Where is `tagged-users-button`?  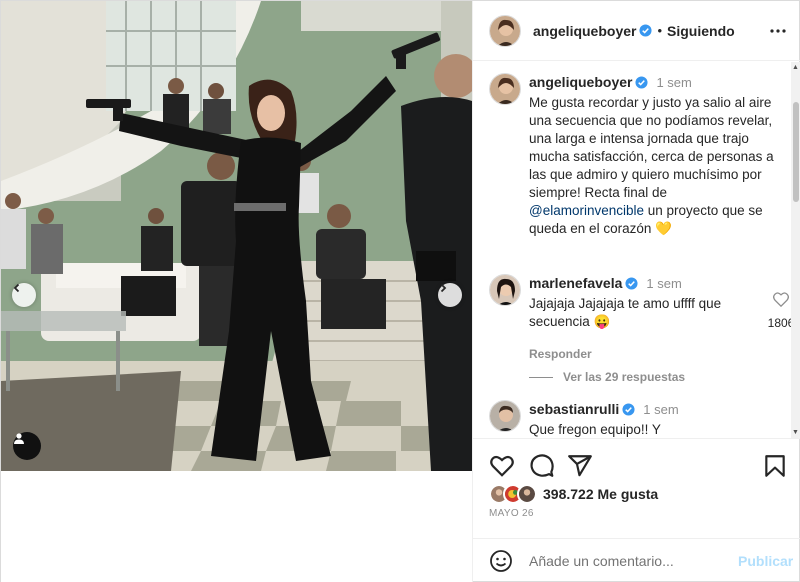 tagged-users-button is located at coordinates (27, 446).